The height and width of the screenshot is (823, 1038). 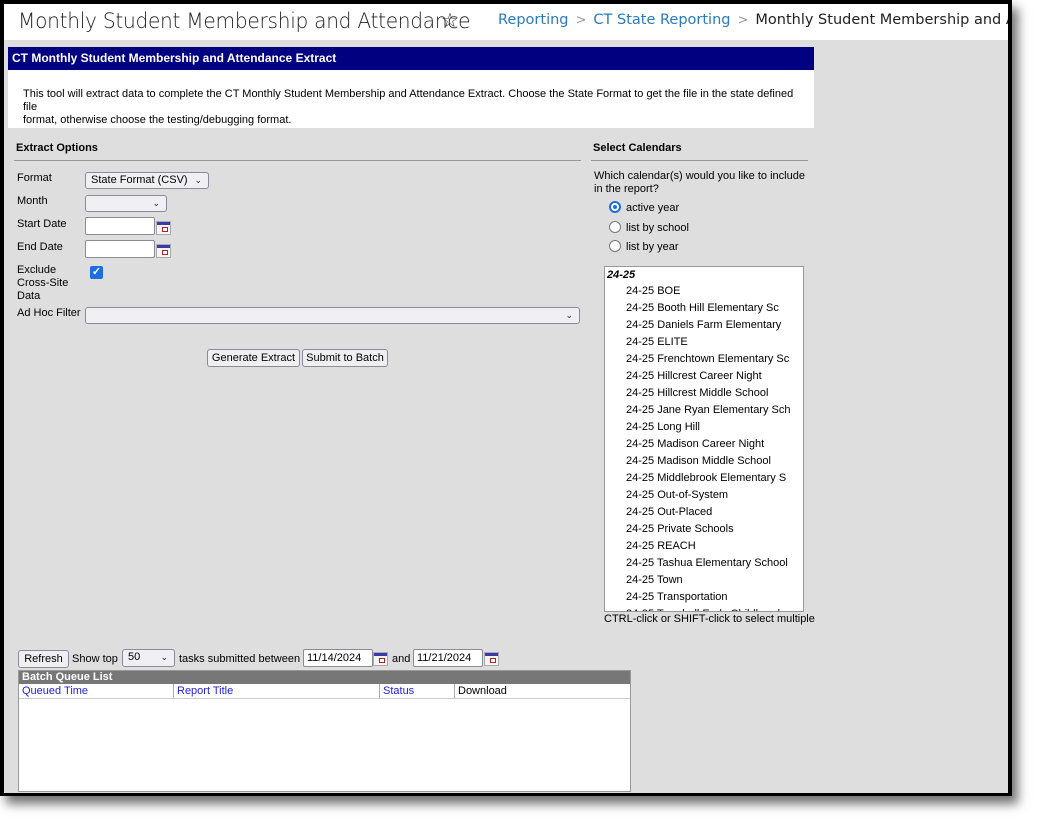 I want to click on show-top-value: 50, so click(x=134, y=657).